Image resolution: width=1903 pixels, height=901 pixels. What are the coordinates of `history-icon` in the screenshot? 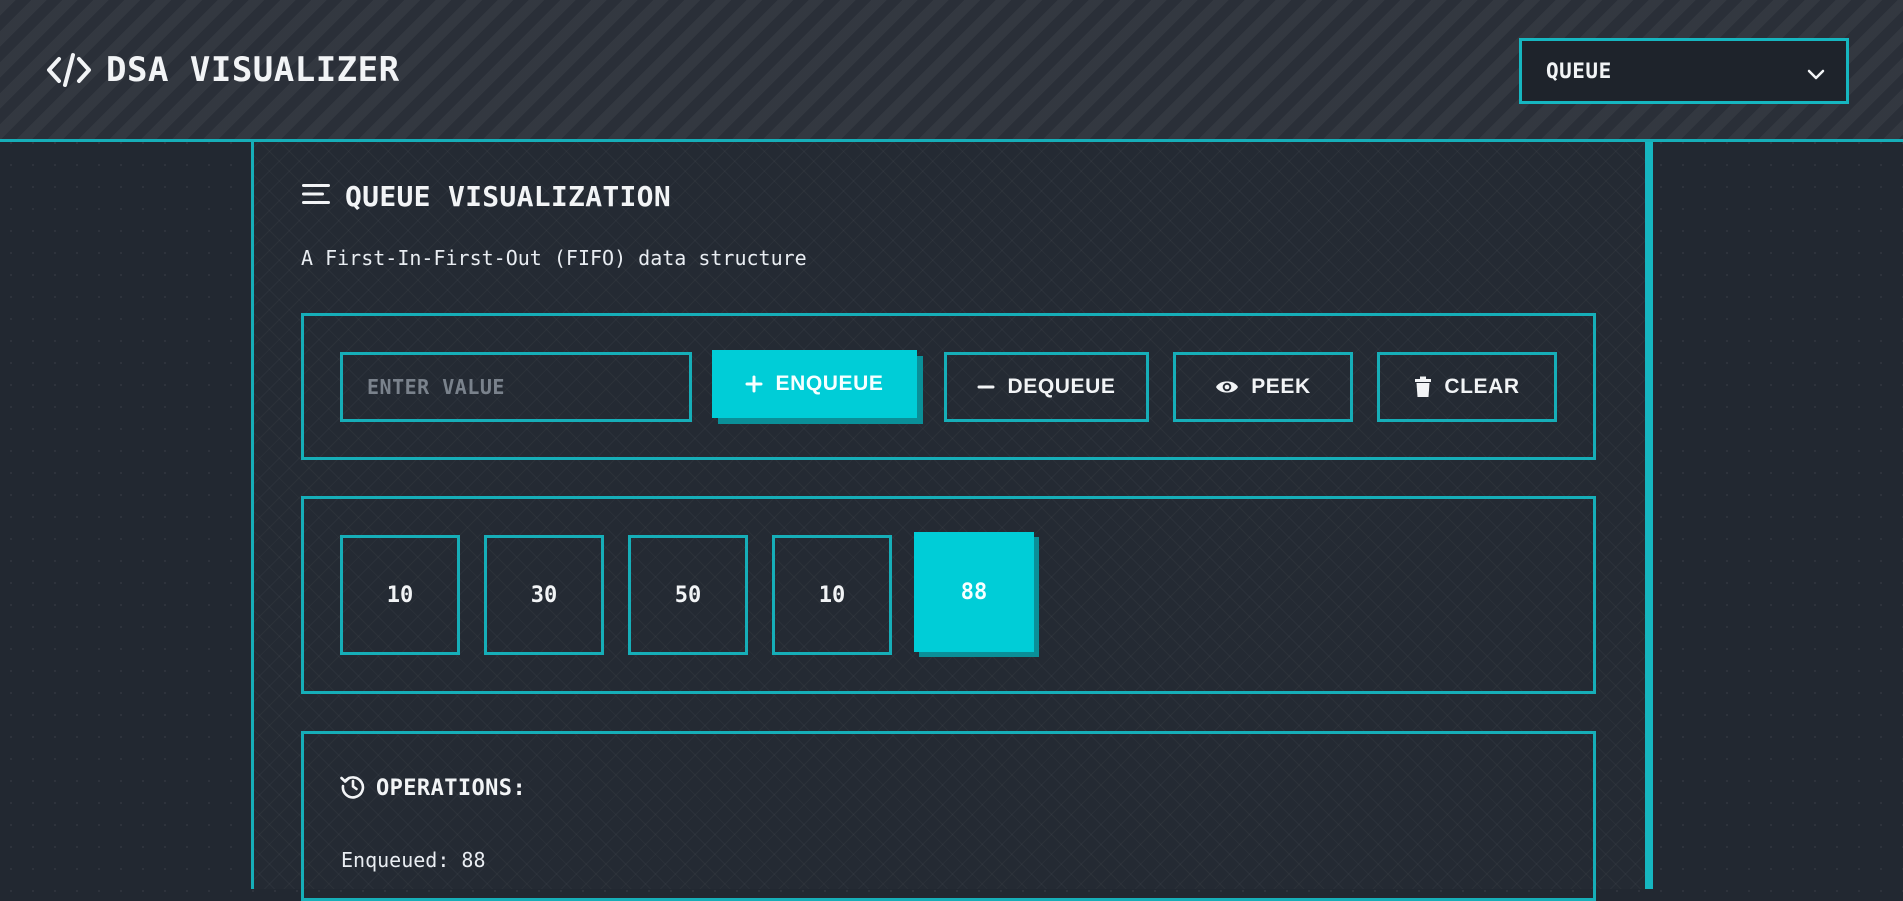 It's located at (353, 788).